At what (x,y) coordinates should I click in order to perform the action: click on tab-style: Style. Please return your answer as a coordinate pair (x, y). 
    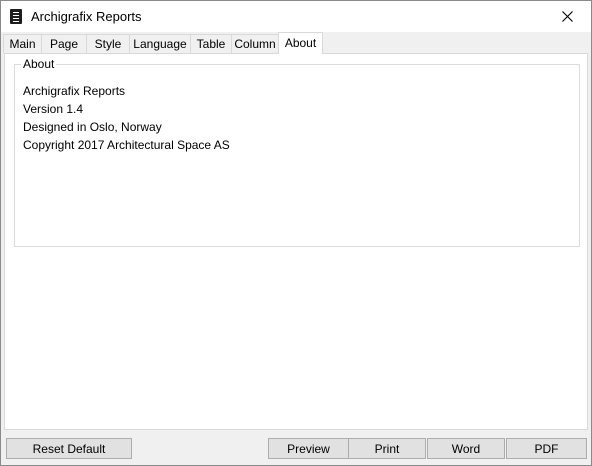
    Looking at the image, I should click on (108, 43).